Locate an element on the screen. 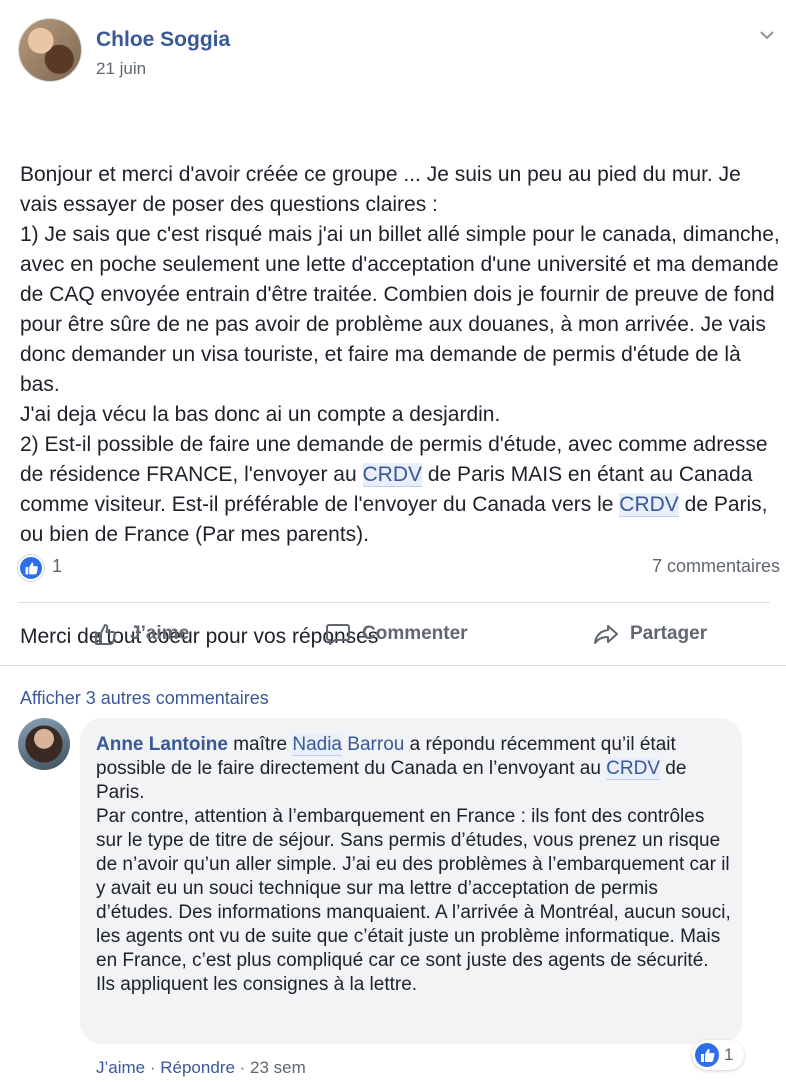 The image size is (786, 1082). comment-author: Anne Lantoine is located at coordinates (162, 744).